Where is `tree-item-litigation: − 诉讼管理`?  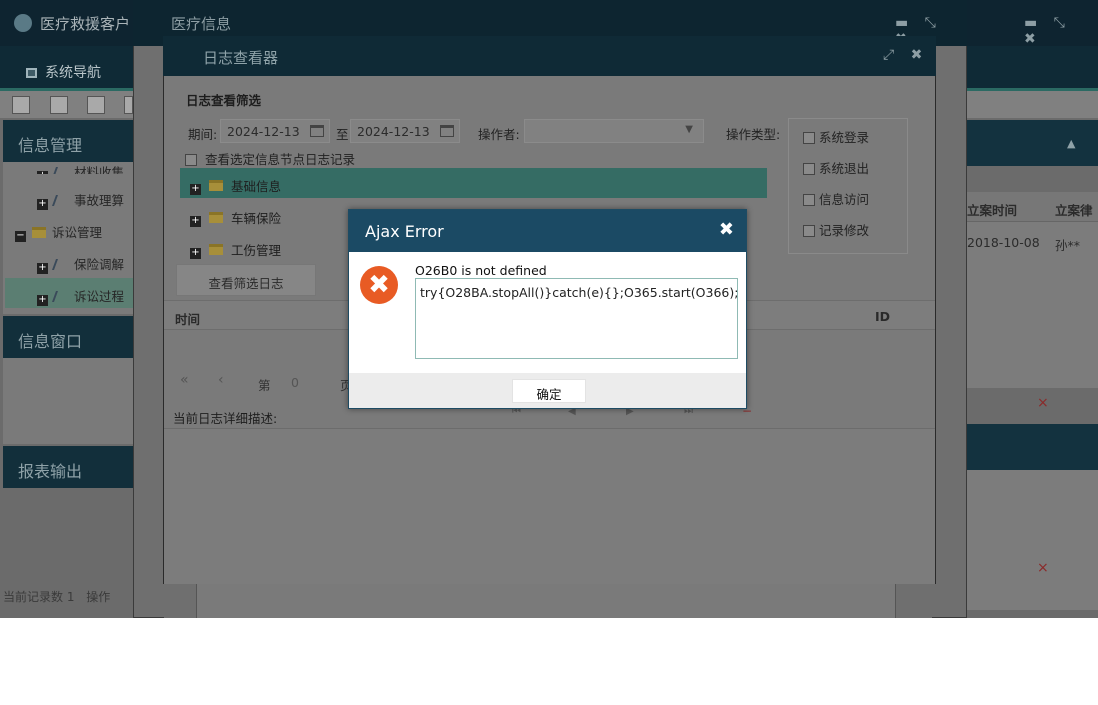 tree-item-litigation: − 诉讼管理 is located at coordinates (58, 233).